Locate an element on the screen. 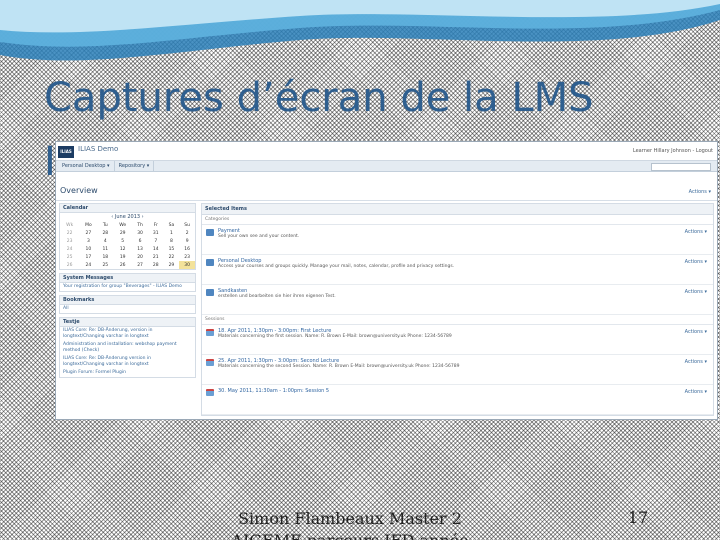 Image resolution: width=720 pixels, height=540 pixels. menu-personal-desktop: Personal Desktop ▾ is located at coordinates (86, 166).